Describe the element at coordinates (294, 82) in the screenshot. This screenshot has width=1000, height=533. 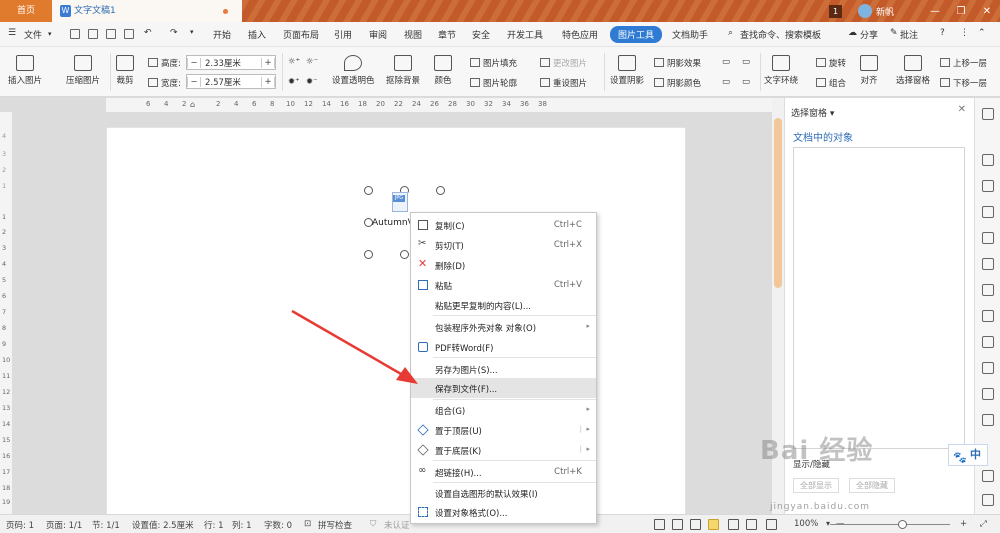
I see `add-brightness-button: ✹⁺` at that location.